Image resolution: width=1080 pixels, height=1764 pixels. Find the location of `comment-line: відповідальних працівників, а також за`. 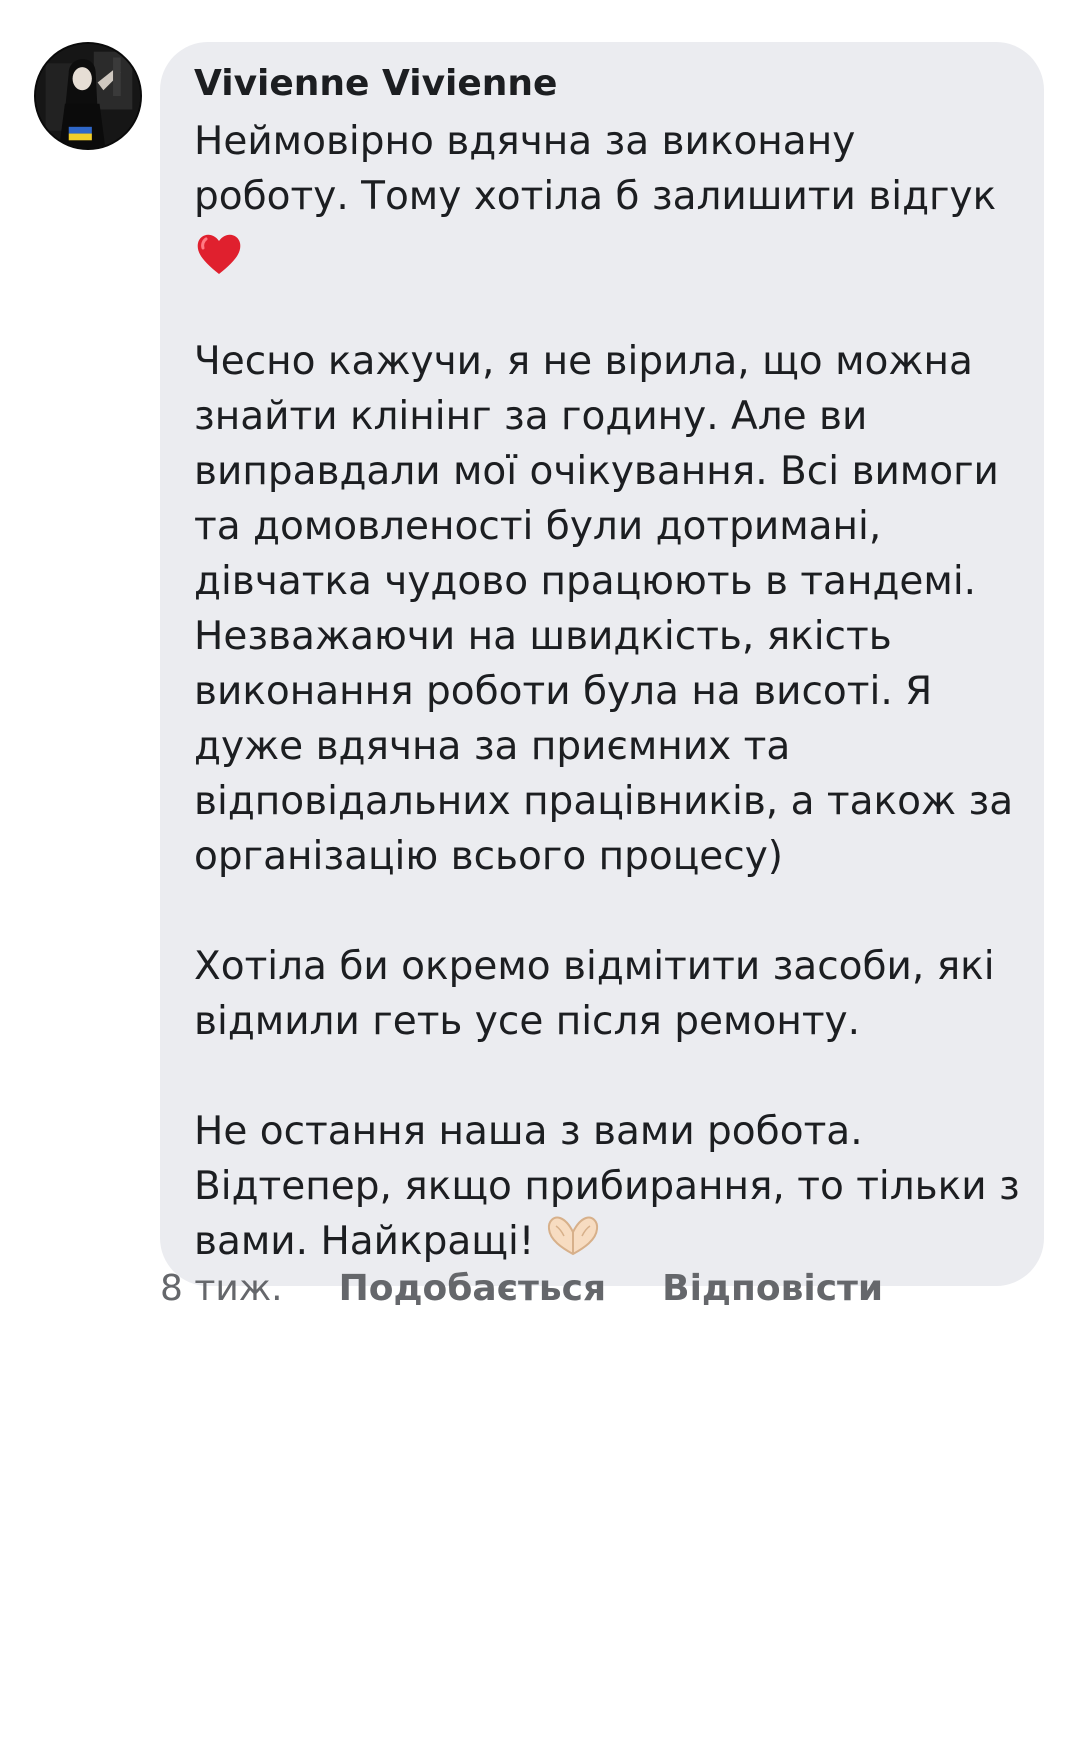

comment-line: відповідальних працівників, а також за is located at coordinates (604, 801).